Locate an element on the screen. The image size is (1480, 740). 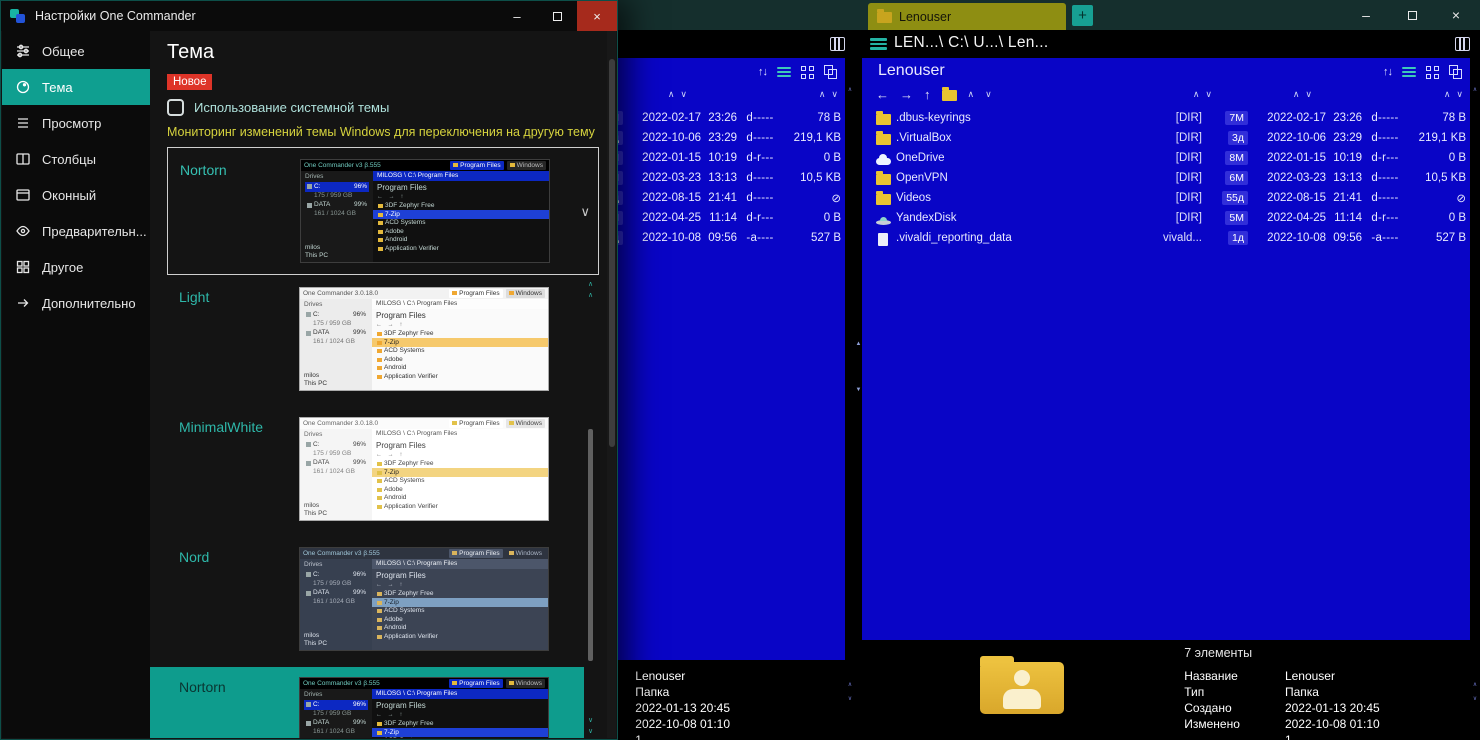
detail-label: Название is located at coordinates (1211, 676).